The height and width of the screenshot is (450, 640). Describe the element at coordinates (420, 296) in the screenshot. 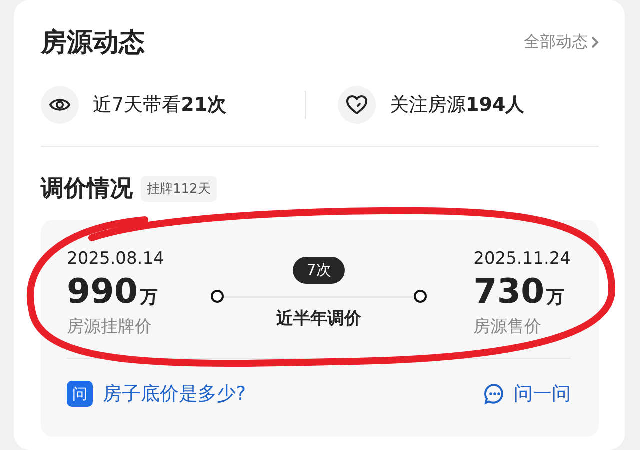

I see `end-dot-icon` at that location.